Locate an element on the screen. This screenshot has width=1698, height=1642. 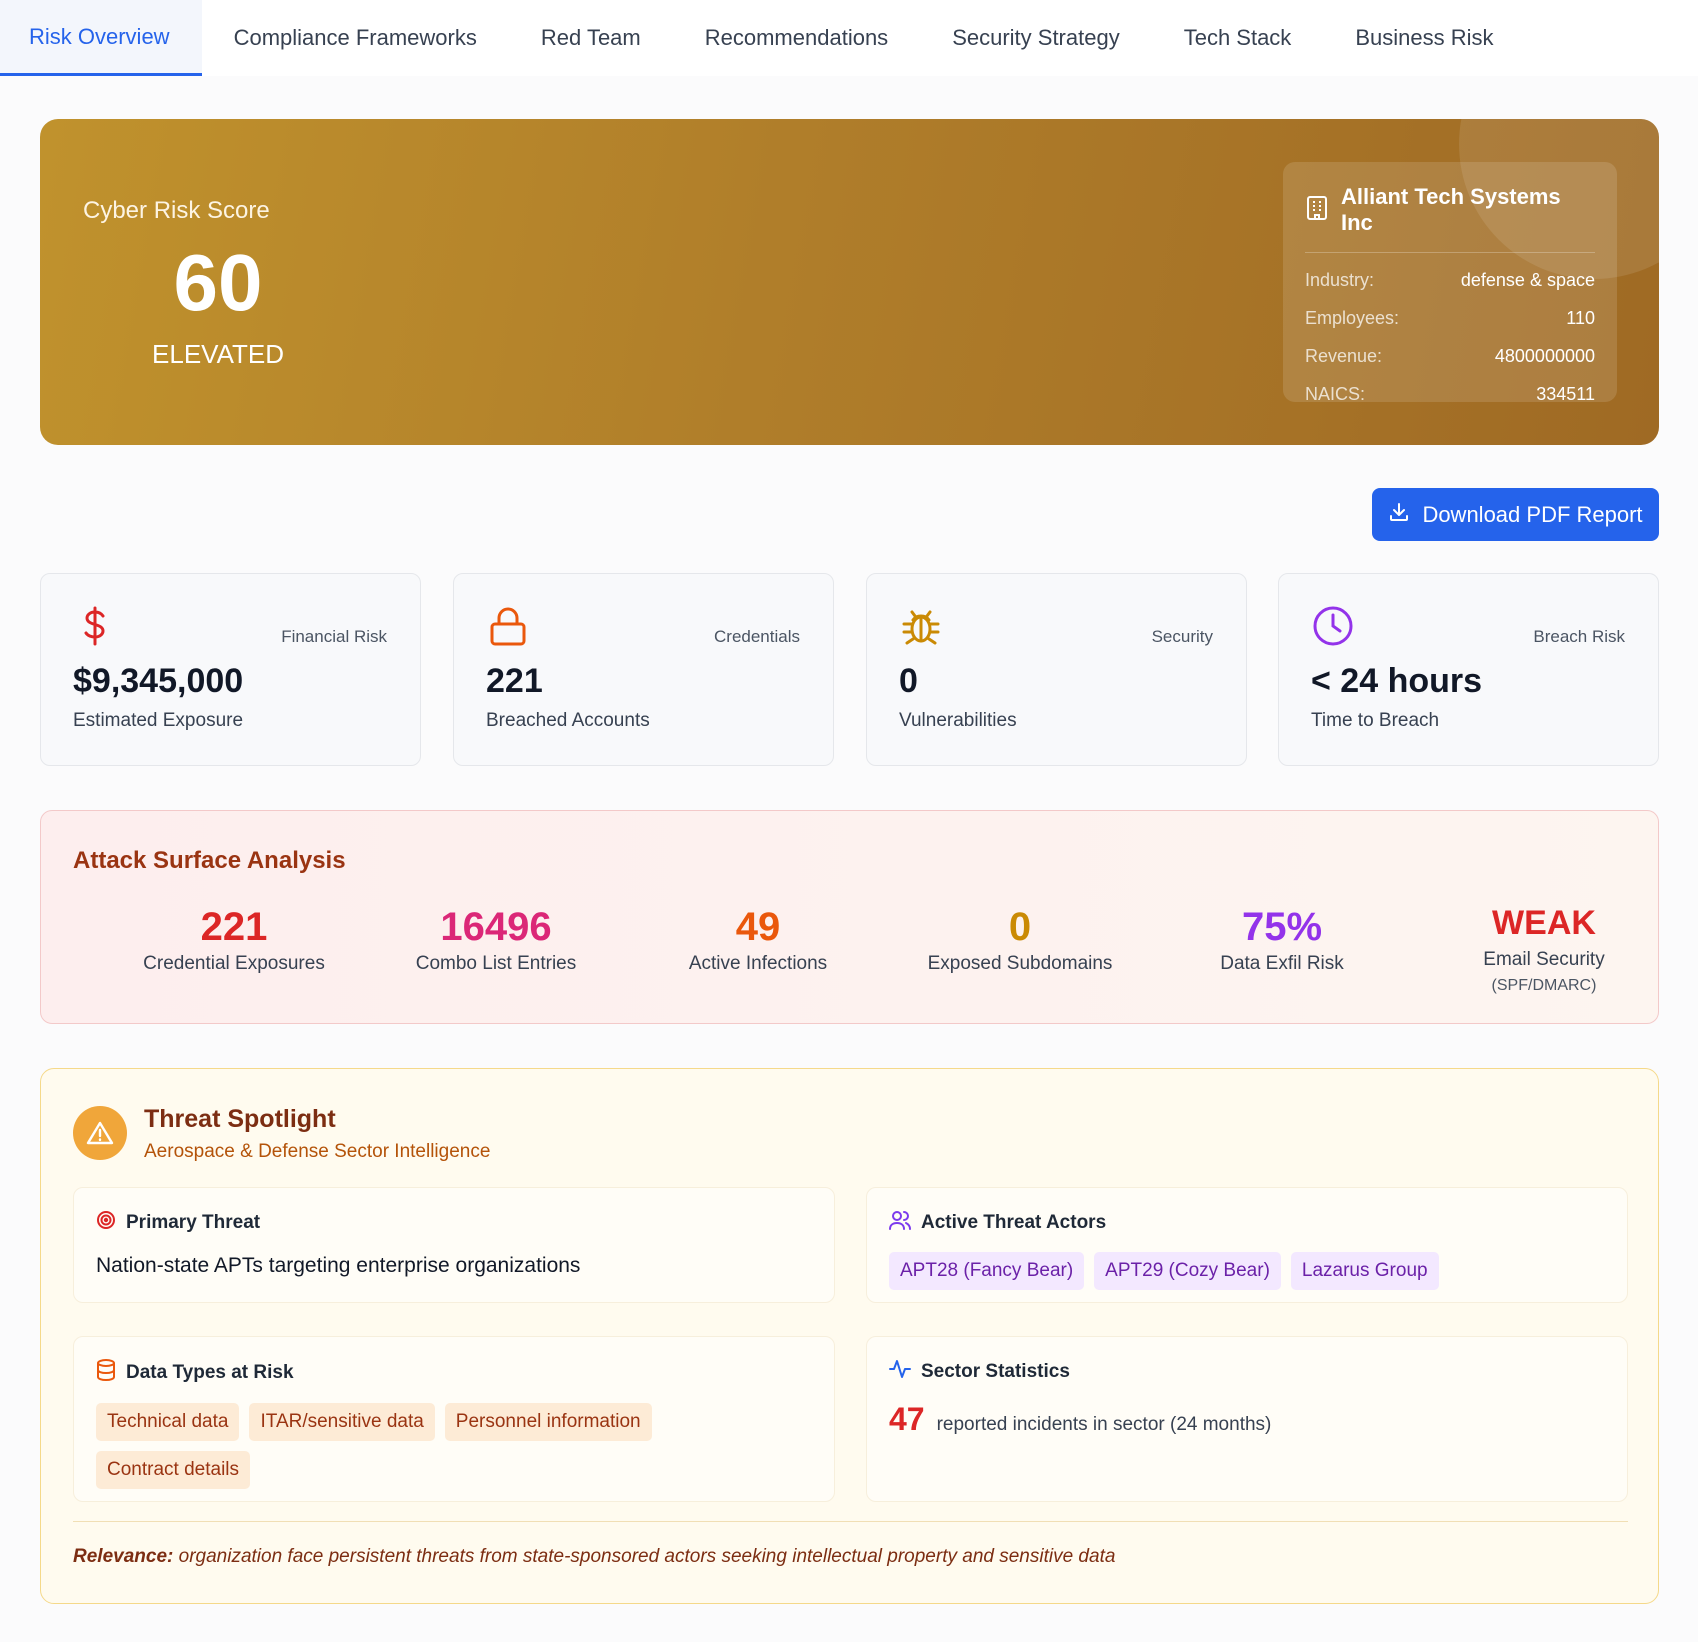
attack-stat-exposed-subdomains: 0 Exposed Subdomains is located at coordinates (1020, 939).